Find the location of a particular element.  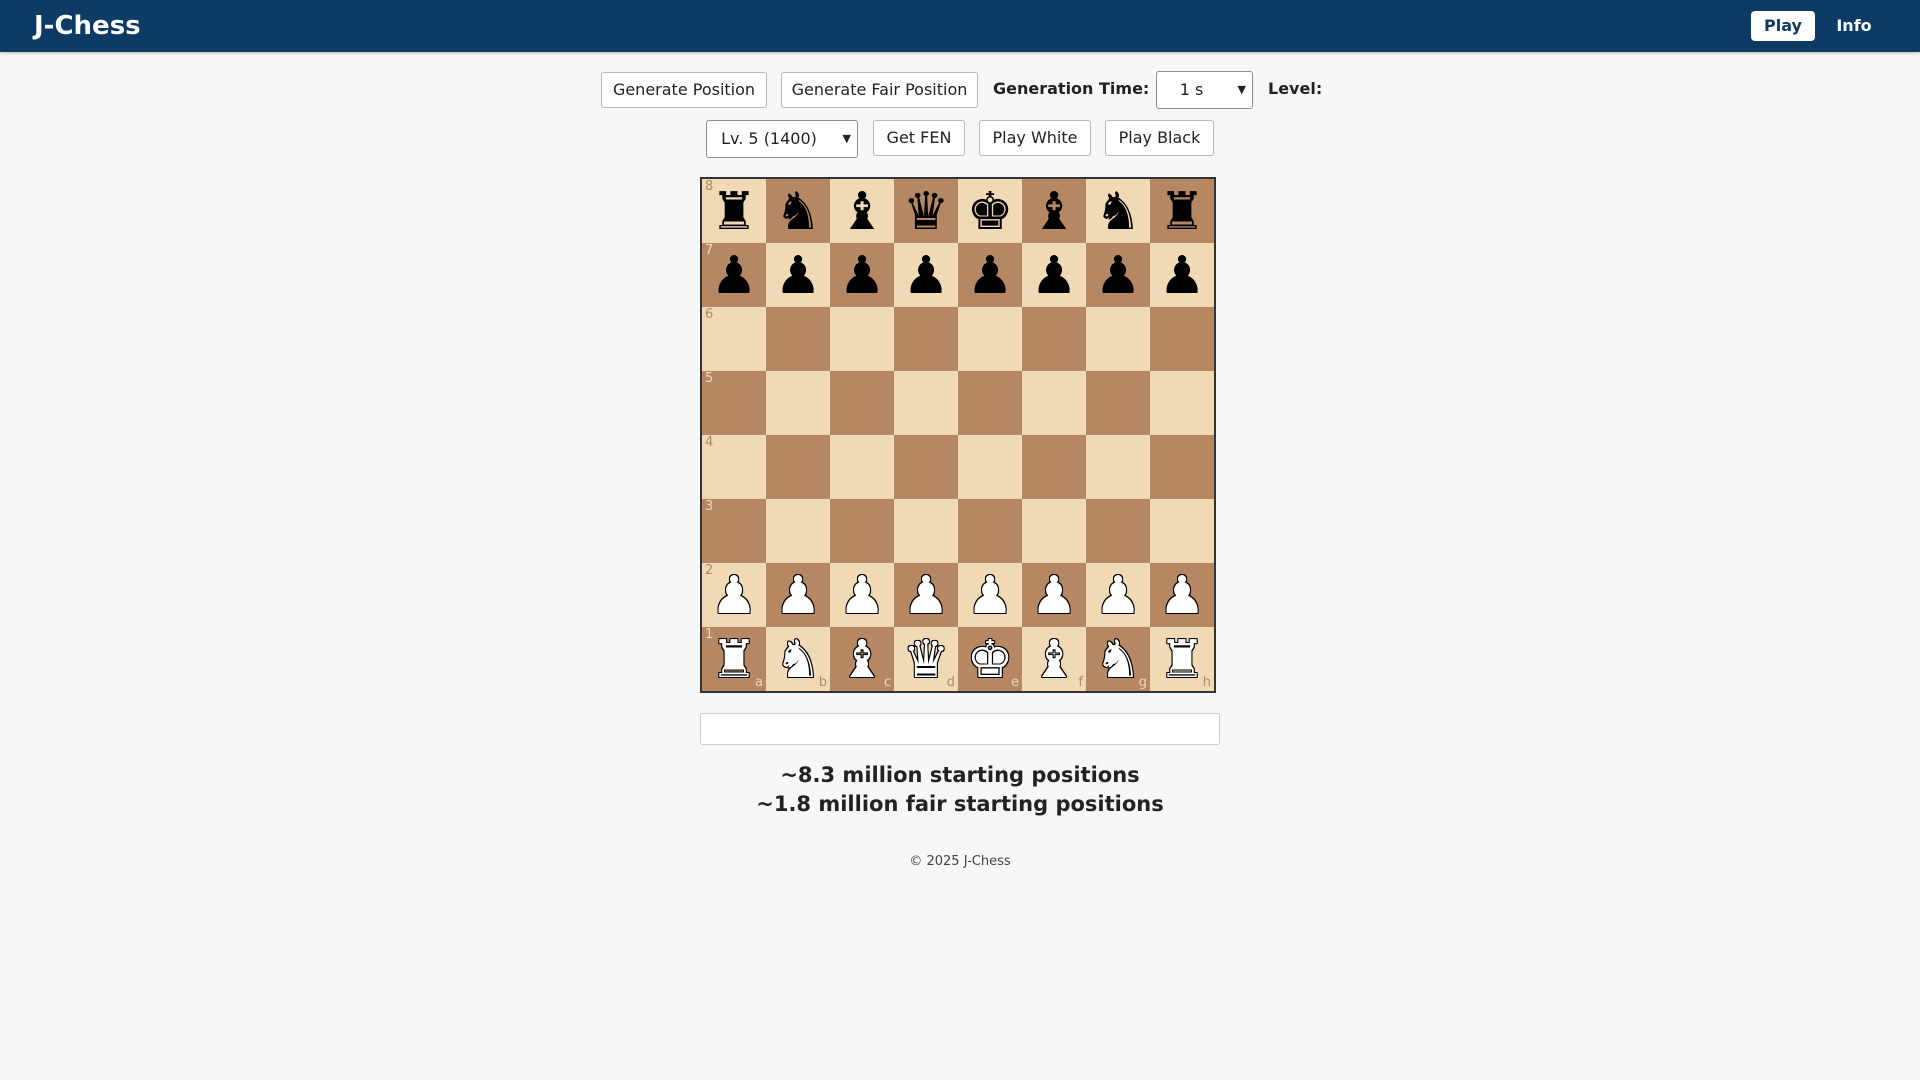

square-d4 is located at coordinates (926, 467).